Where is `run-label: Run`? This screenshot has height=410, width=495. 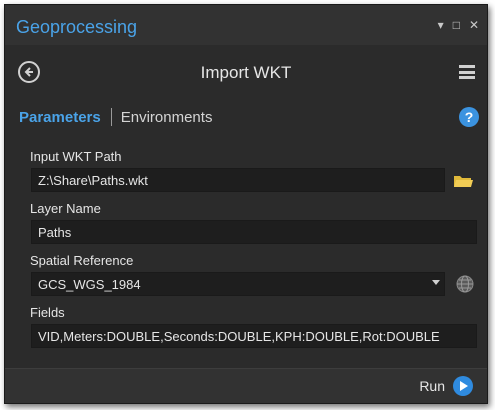
run-label: Run is located at coordinates (432, 386).